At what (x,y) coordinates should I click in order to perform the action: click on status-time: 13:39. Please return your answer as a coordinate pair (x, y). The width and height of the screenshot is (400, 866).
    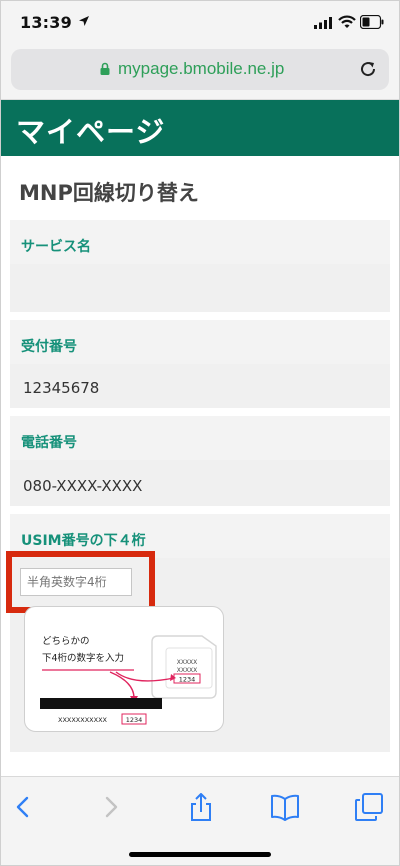
    Looking at the image, I should click on (46, 22).